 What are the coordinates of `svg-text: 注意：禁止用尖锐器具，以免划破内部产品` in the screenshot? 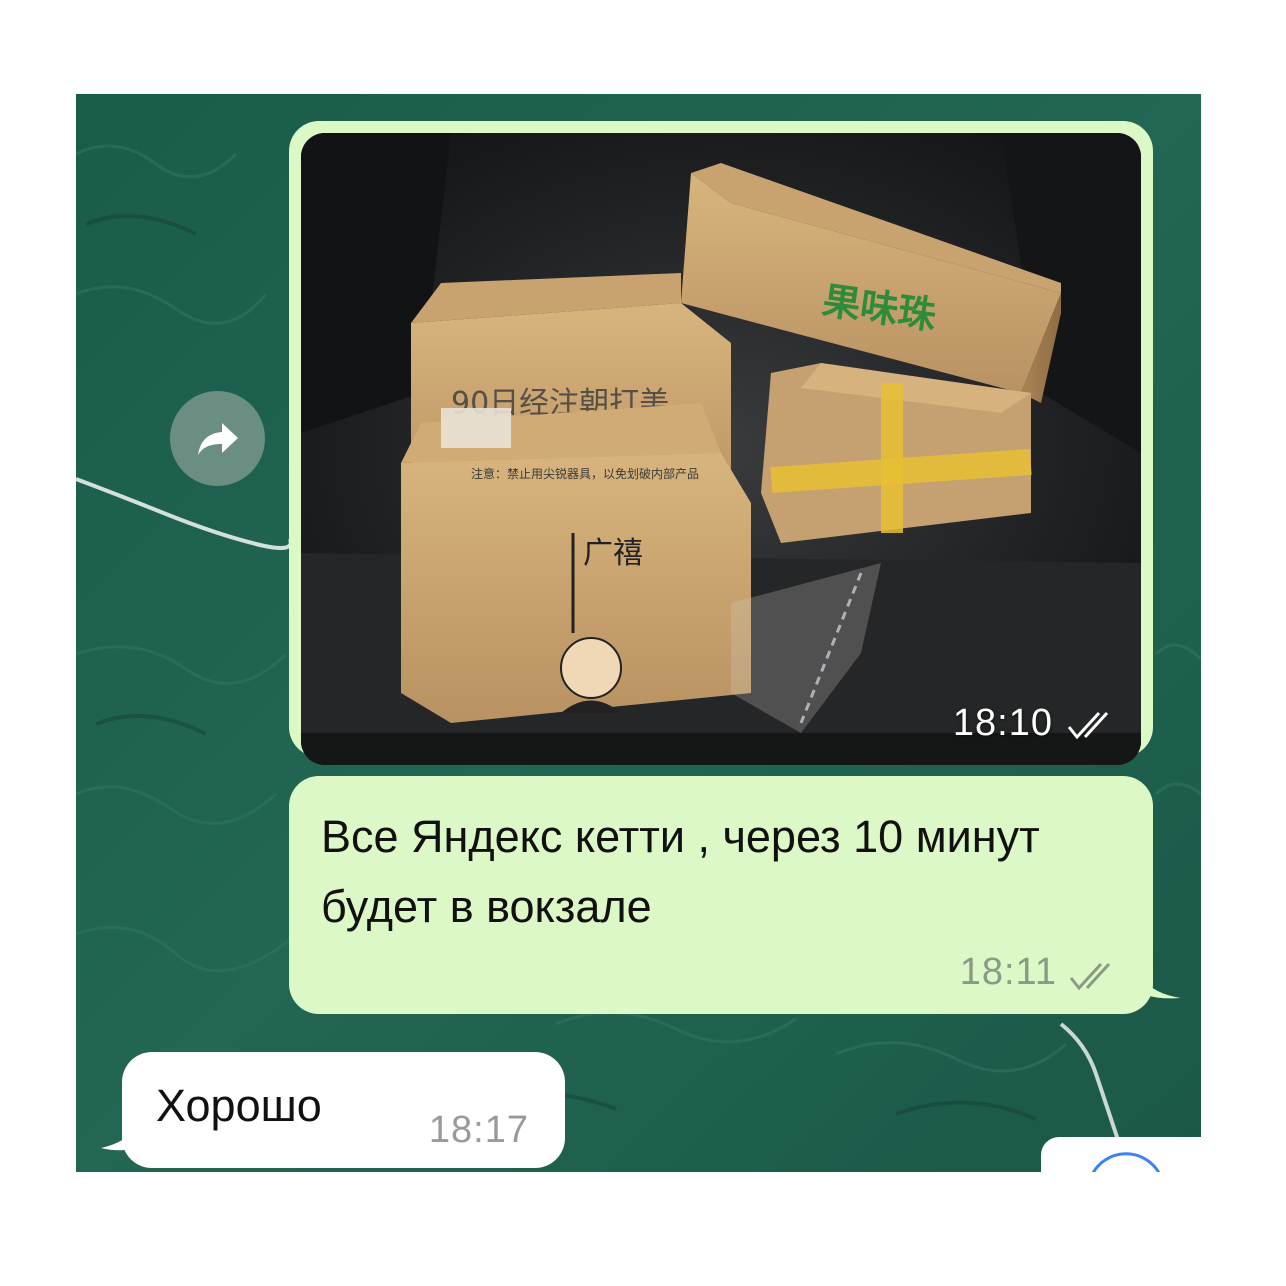 It's located at (585, 473).